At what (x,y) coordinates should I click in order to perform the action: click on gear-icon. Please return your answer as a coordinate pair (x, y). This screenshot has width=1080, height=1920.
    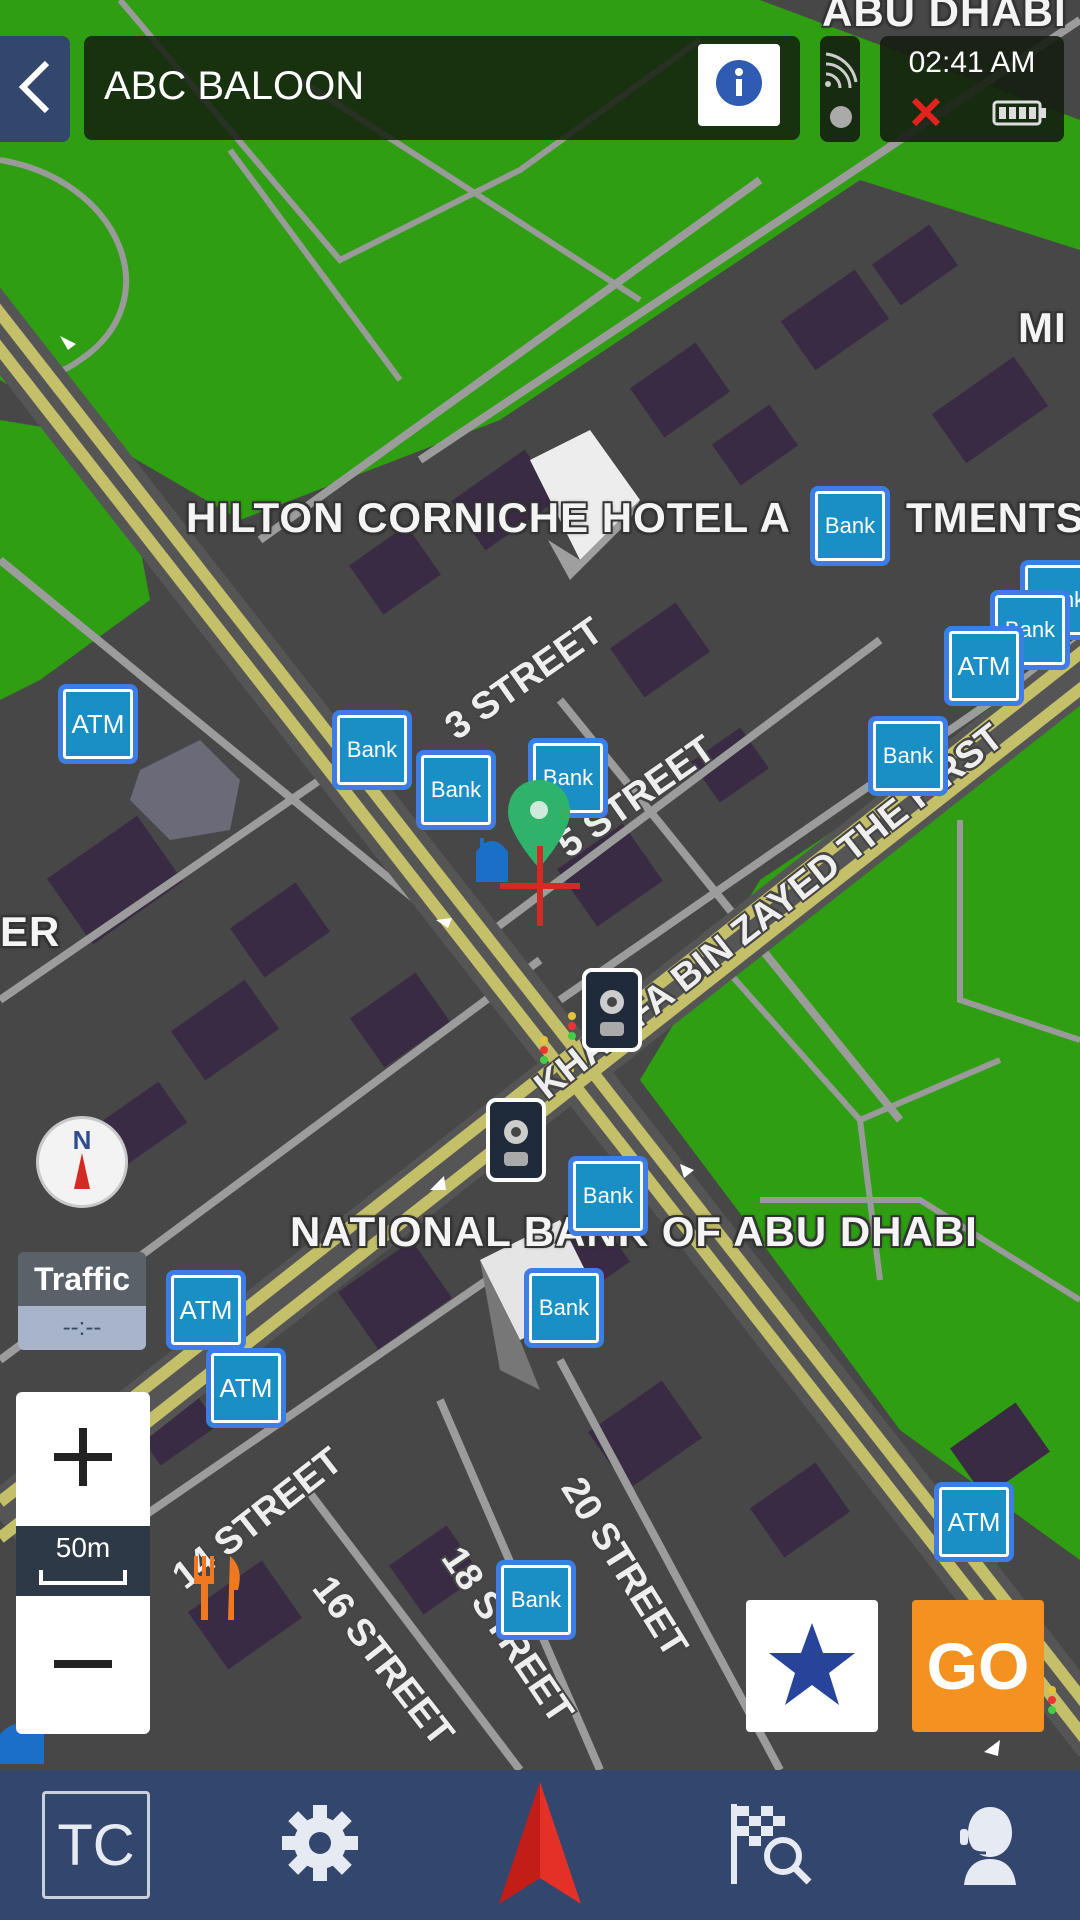
    Looking at the image, I should click on (320, 1845).